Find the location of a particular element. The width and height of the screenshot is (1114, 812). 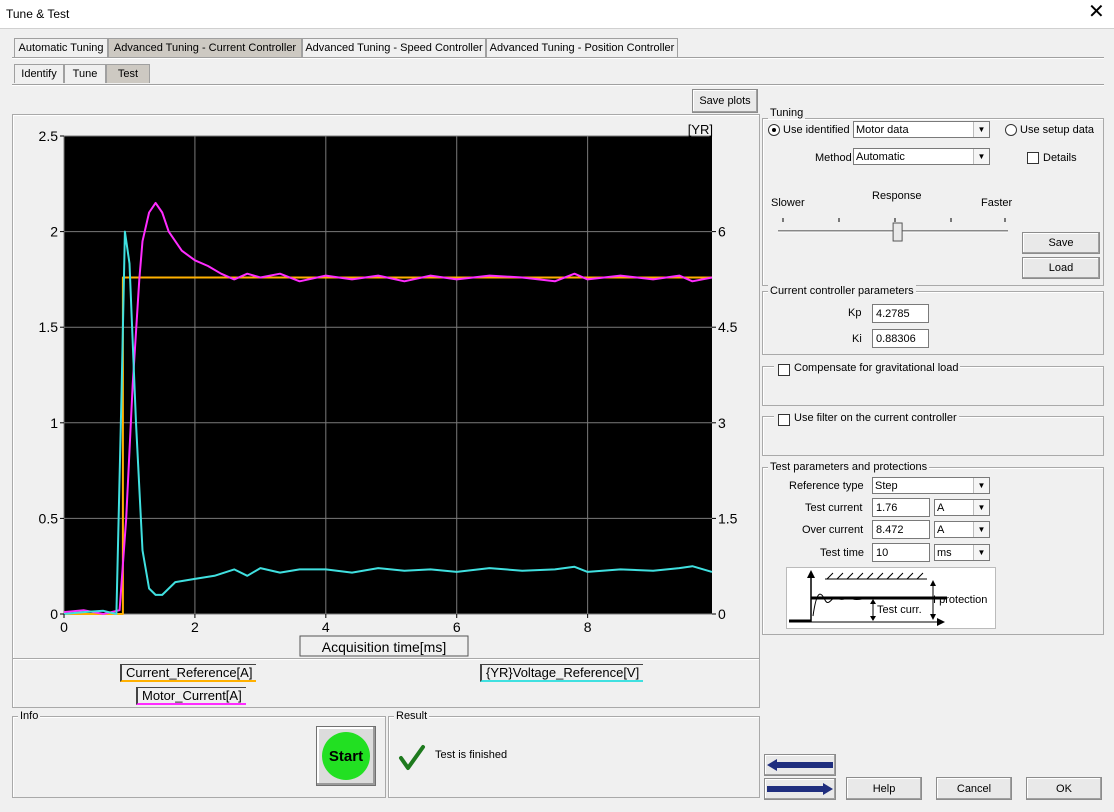

save-plots-button: Save plots is located at coordinates (725, 101).